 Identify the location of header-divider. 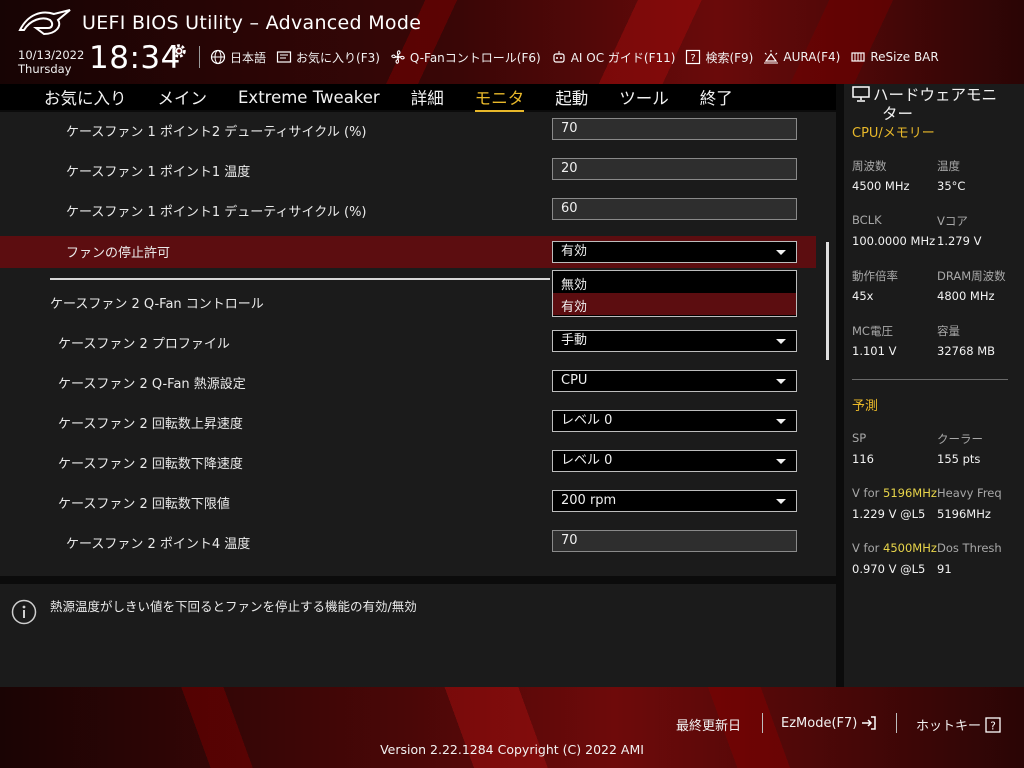
(199, 57).